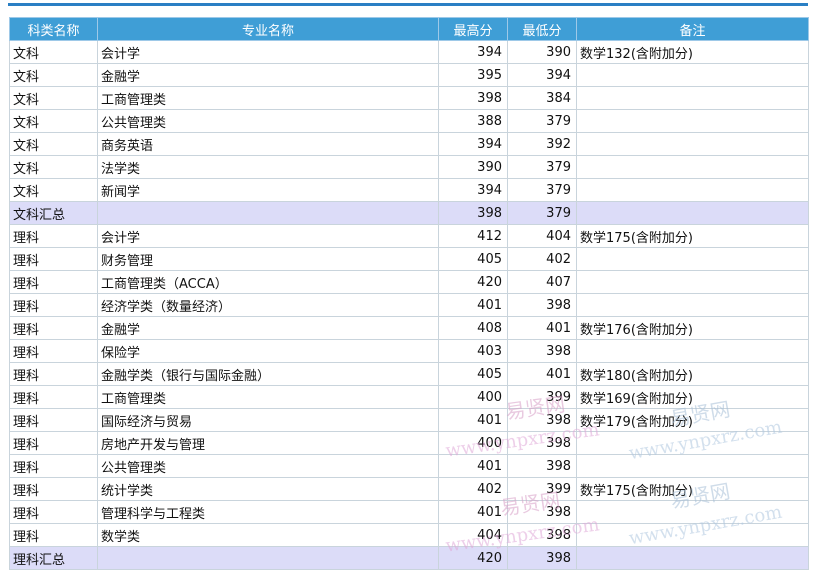  Describe the element at coordinates (268, 144) in the screenshot. I see `cell-major: 商务英语` at that location.